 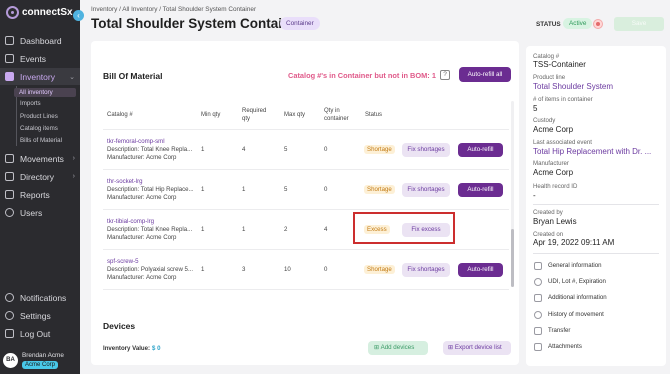 I want to click on action-transfer: Transfer, so click(x=596, y=330).